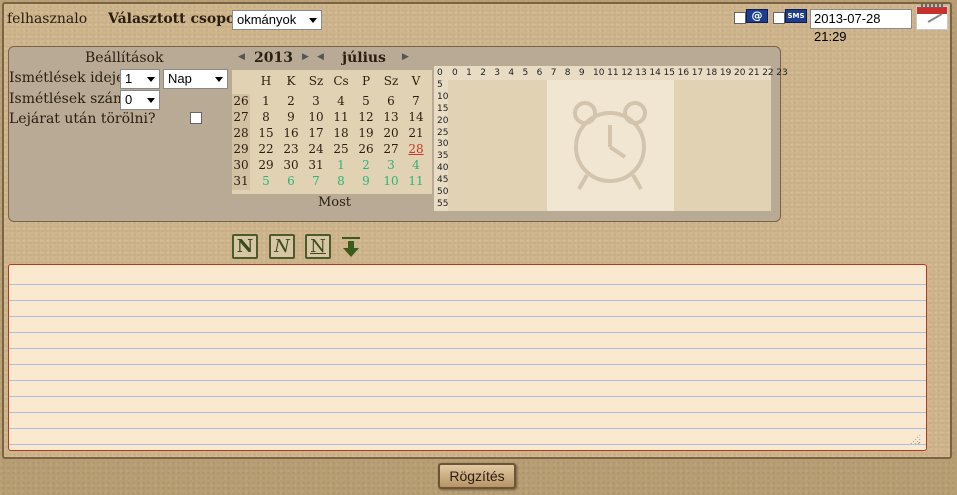 The image size is (957, 495). I want to click on hour-cell: 13, so click(640, 73).